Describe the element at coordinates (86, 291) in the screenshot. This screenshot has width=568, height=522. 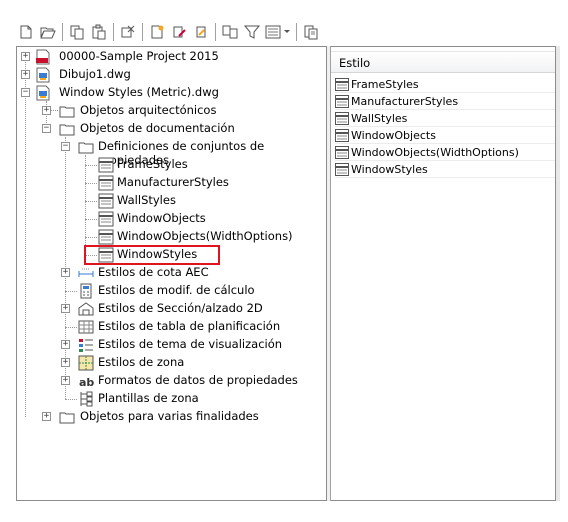
I see `calculator-icon` at that location.